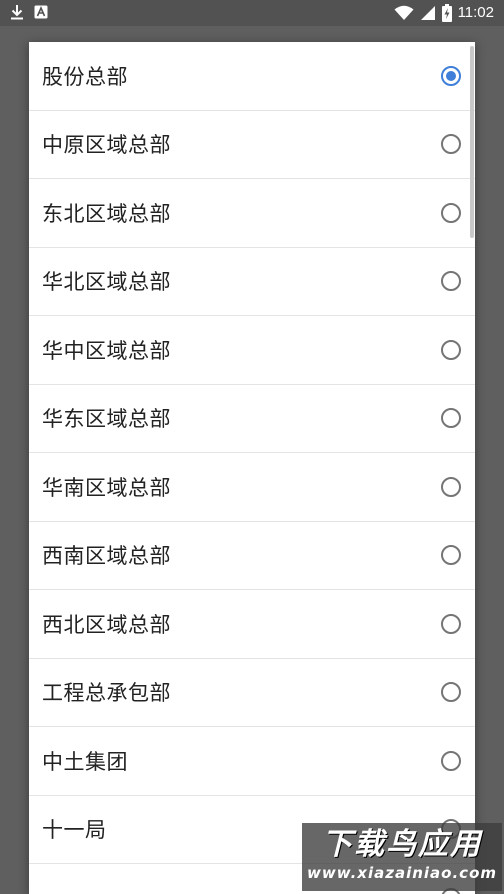  What do you see at coordinates (402, 873) in the screenshot?
I see `watermark-url: www.xiazainiao.com` at bounding box center [402, 873].